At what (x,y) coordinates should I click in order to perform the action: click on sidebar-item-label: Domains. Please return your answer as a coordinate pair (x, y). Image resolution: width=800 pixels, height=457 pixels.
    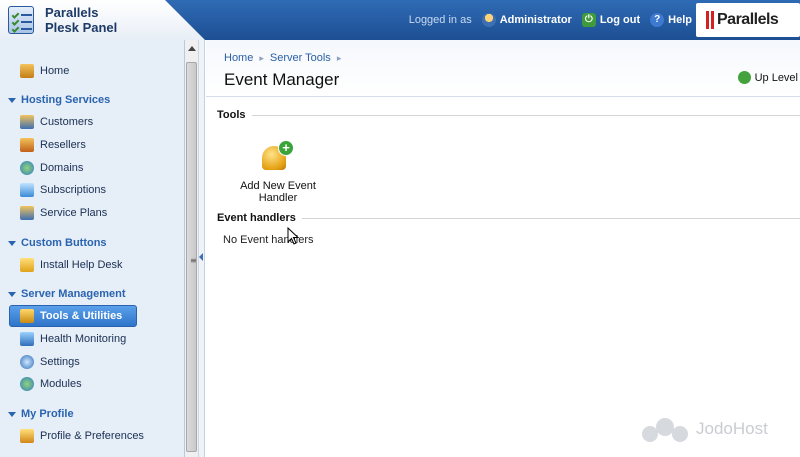
    Looking at the image, I should click on (62, 168).